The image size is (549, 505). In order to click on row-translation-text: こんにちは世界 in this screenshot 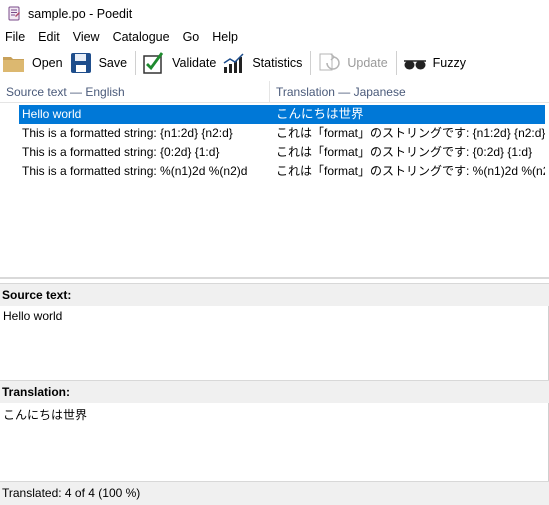, I will do `click(320, 114)`.